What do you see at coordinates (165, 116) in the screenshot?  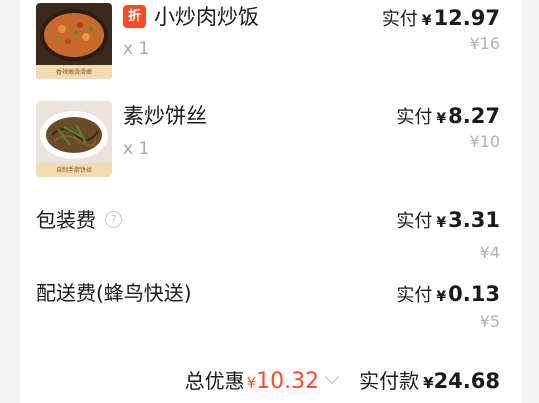 I see `item-name: 素炒饼丝` at bounding box center [165, 116].